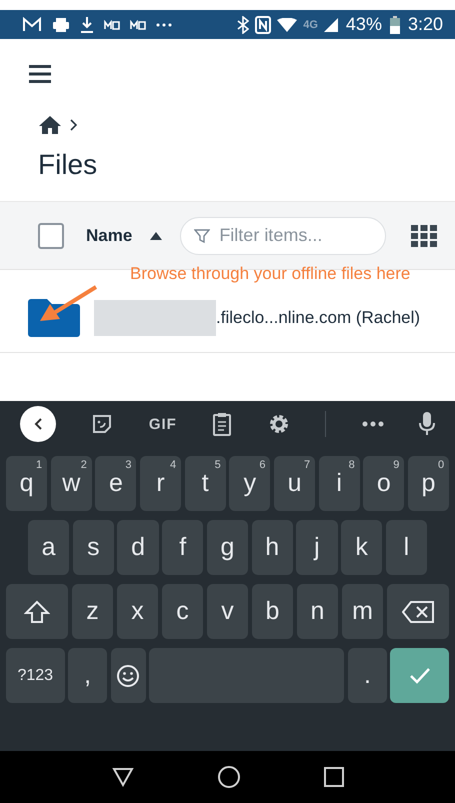 The image size is (455, 803). What do you see at coordinates (162, 424) in the screenshot?
I see `gif-button: GIF` at bounding box center [162, 424].